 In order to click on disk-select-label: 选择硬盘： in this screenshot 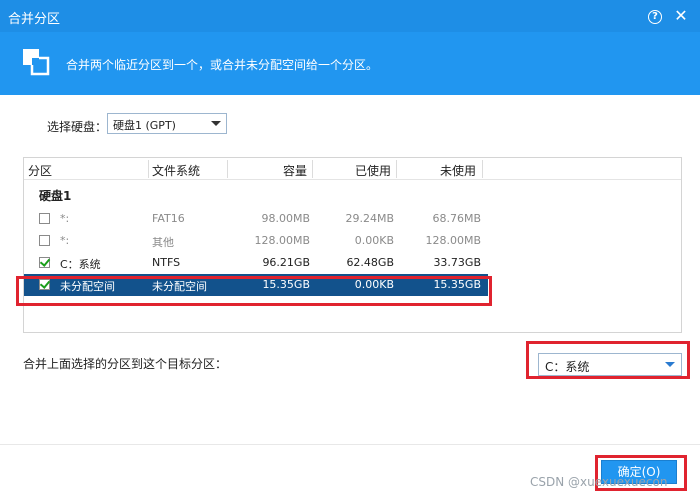, I will do `click(77, 127)`.